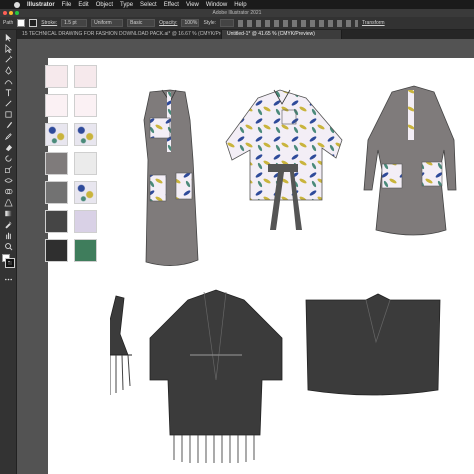 This screenshot has width=474, height=474. What do you see at coordinates (5, 13) in the screenshot?
I see `close-window-button` at bounding box center [5, 13].